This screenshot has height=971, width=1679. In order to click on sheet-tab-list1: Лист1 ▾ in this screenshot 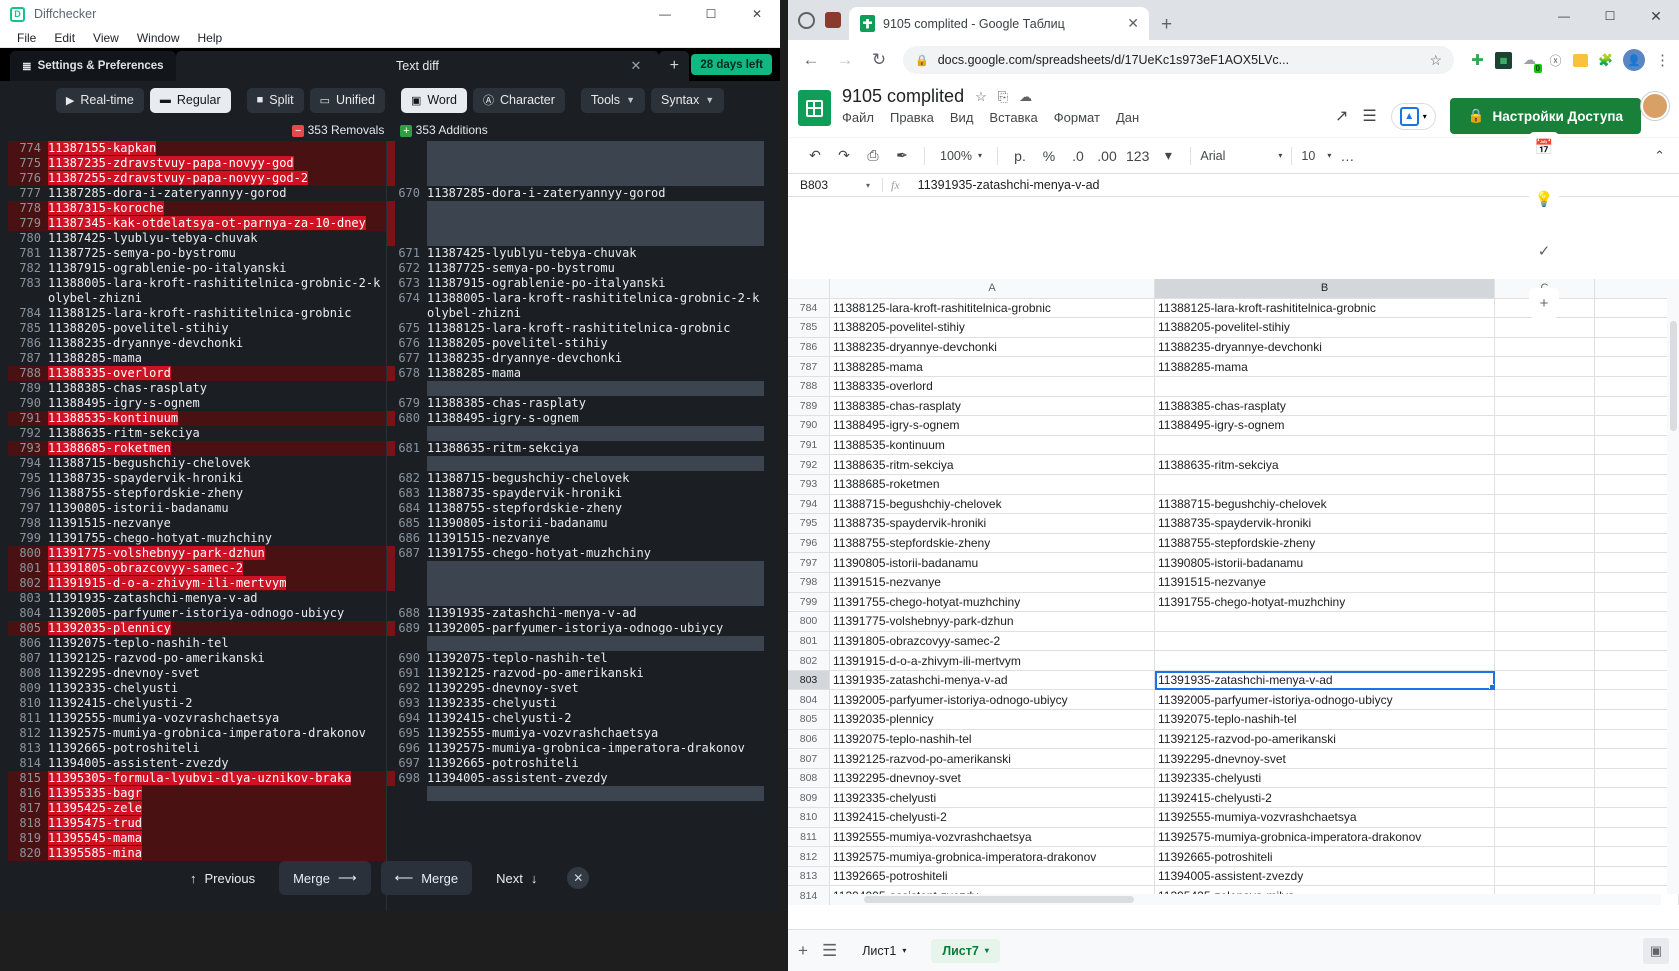, I will do `click(884, 951)`.